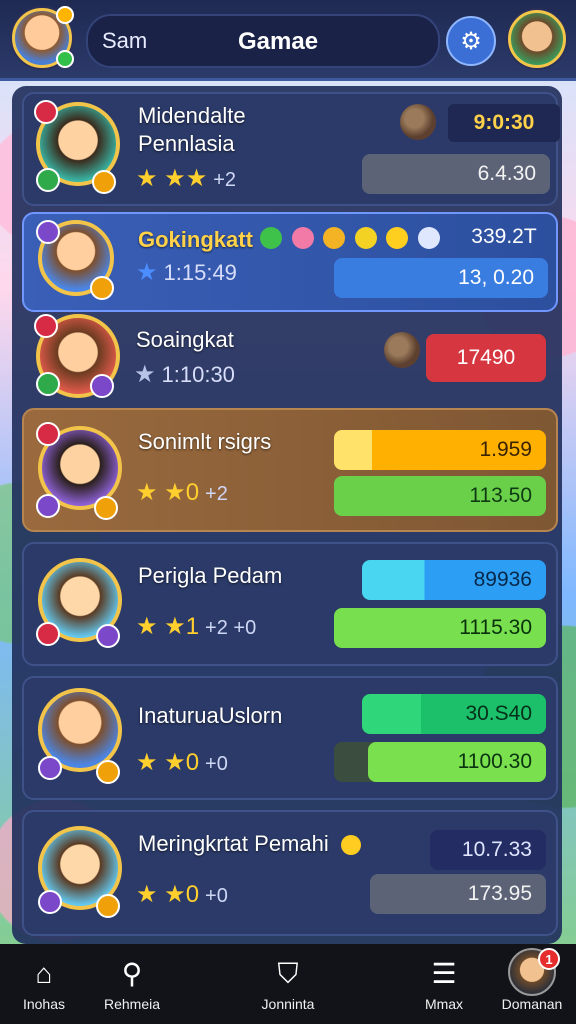 The image size is (576, 1024). What do you see at coordinates (145, 374) in the screenshot?
I see `silver-star-icon: ★` at bounding box center [145, 374].